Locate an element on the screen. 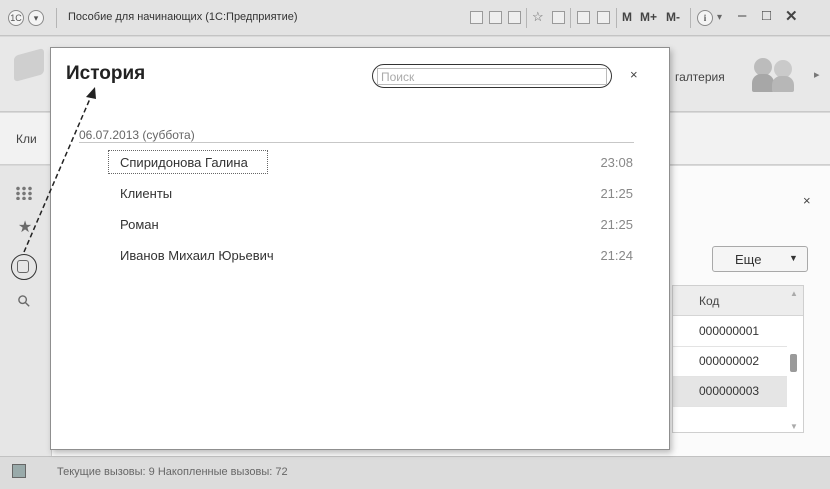  section-accounting-label: галтерия is located at coordinates (700, 77).